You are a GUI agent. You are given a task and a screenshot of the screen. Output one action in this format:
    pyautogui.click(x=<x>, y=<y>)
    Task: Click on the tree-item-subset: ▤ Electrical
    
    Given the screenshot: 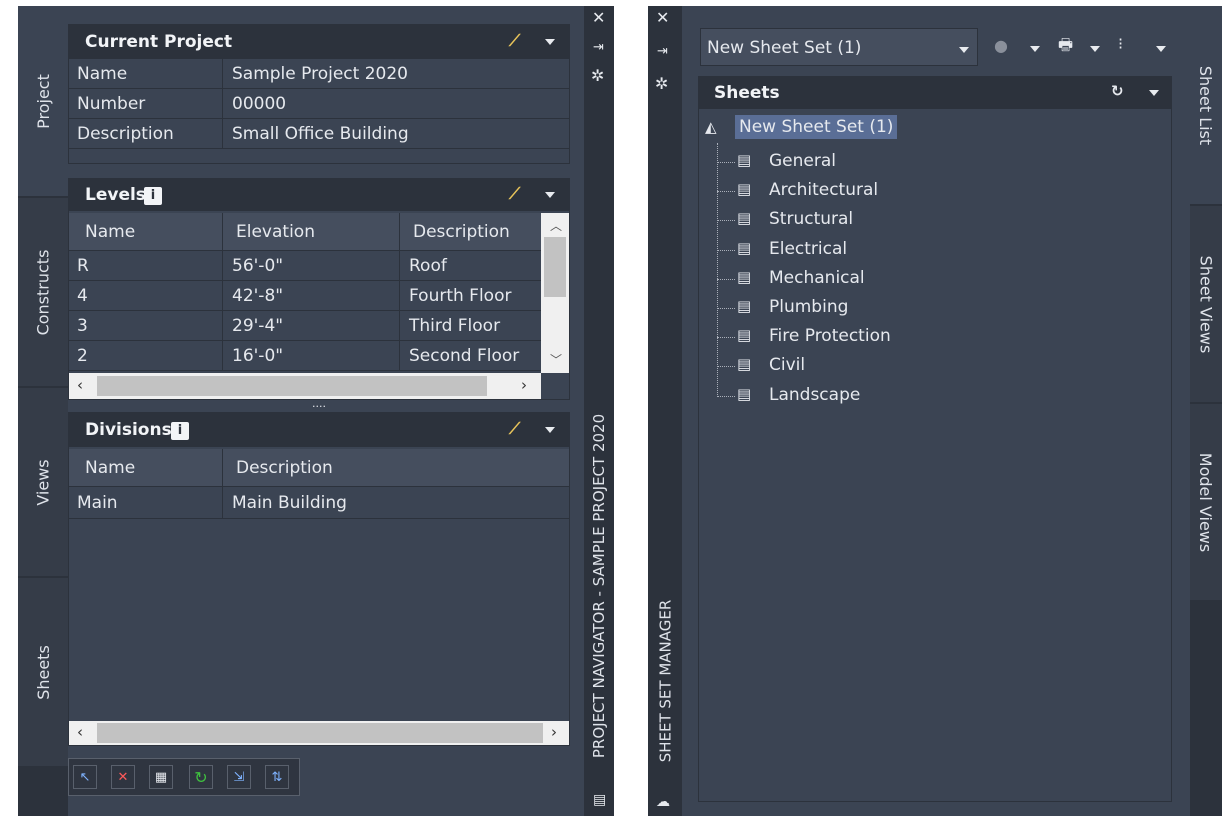 What is the action you would take?
    pyautogui.click(x=867, y=250)
    